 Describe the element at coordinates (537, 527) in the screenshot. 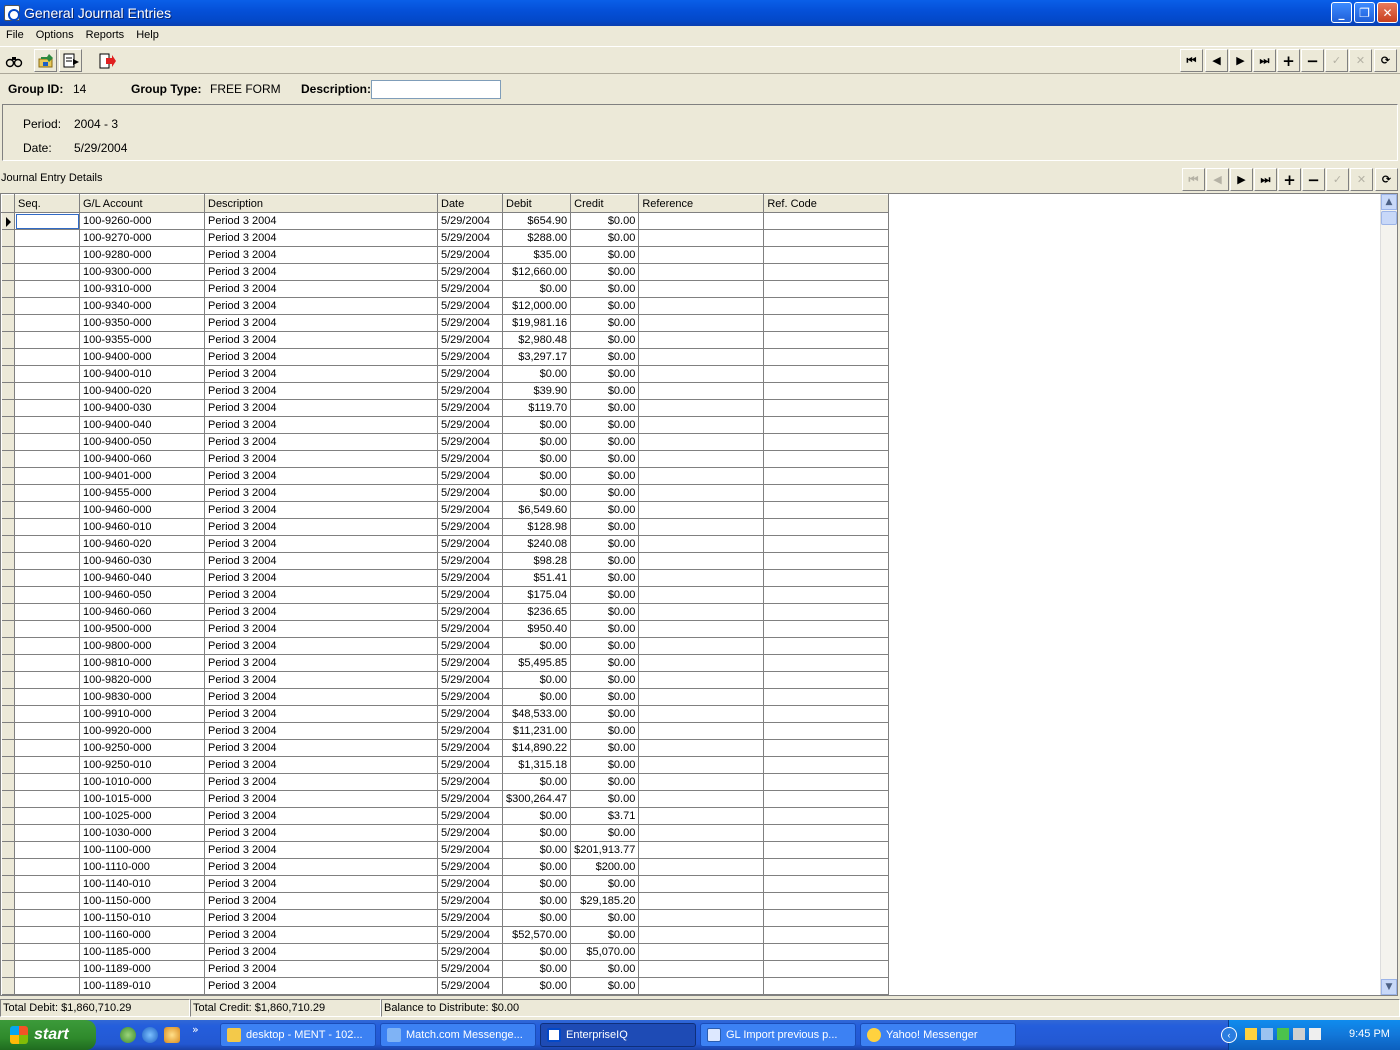

I see `cell-debit: $128.98` at that location.